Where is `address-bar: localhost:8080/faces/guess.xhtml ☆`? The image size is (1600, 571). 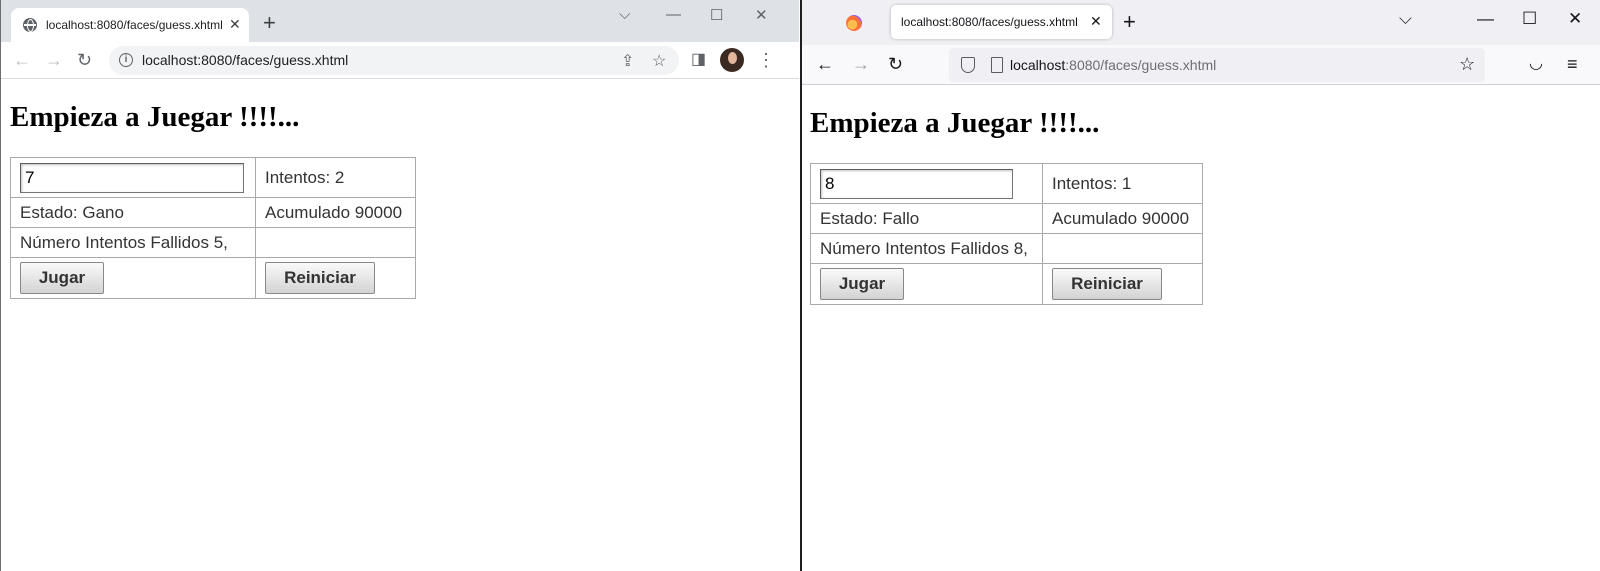
address-bar: localhost:8080/faces/guess.xhtml ☆ is located at coordinates (1217, 65).